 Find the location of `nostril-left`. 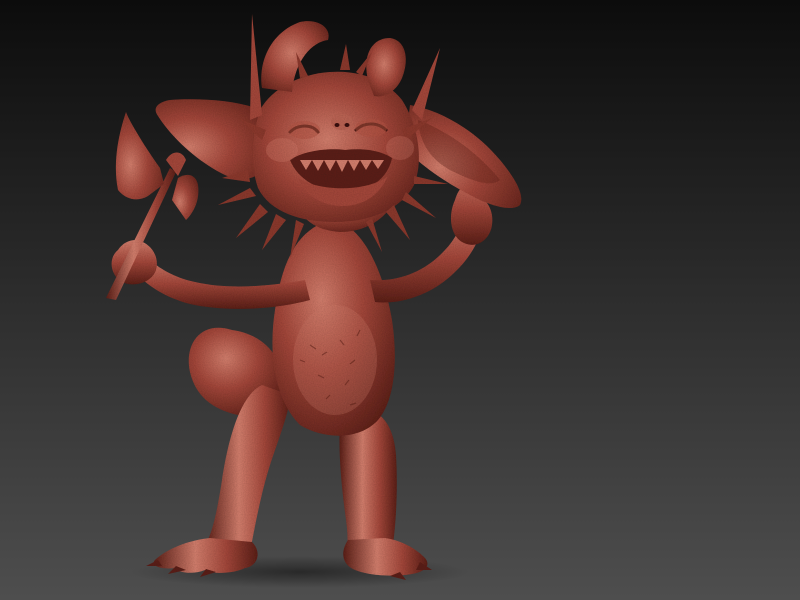

nostril-left is located at coordinates (337, 125).